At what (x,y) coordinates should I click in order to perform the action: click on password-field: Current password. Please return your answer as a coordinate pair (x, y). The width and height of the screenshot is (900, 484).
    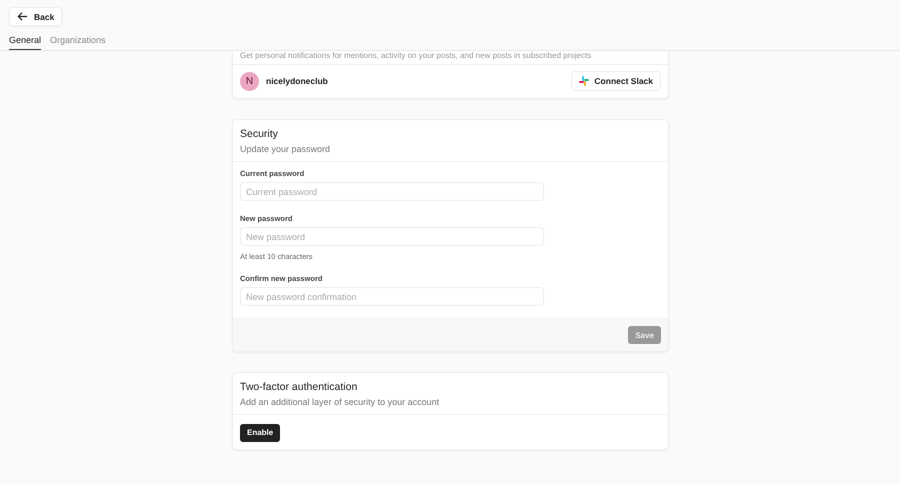
    Looking at the image, I should click on (392, 191).